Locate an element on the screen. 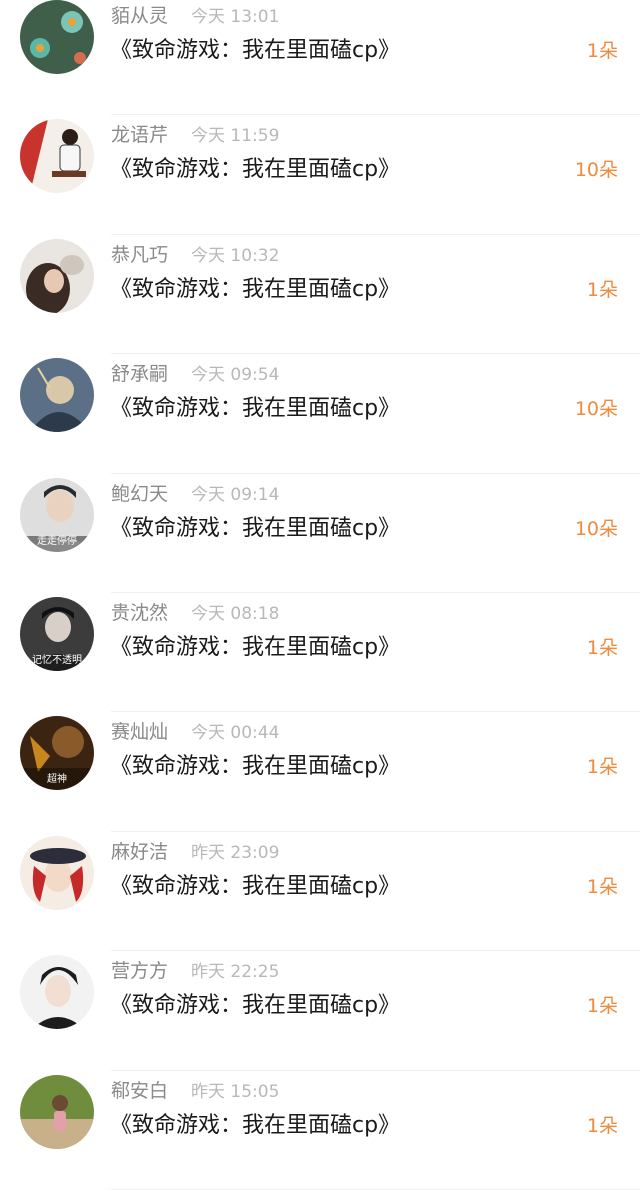 The width and height of the screenshot is (640, 1190). user-name: 舒承嗣 is located at coordinates (139, 374).